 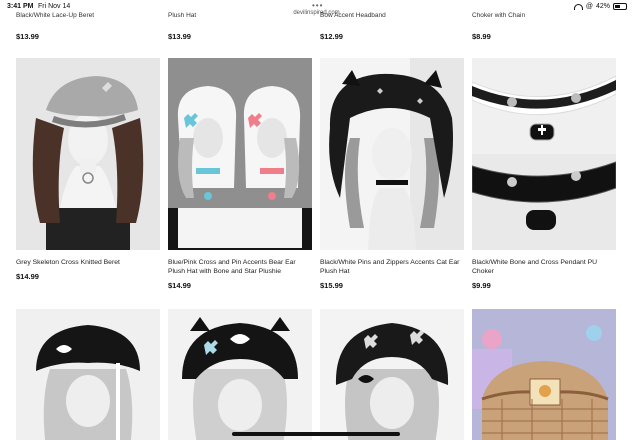 What do you see at coordinates (578, 6) in the screenshot?
I see `wifi-icon` at bounding box center [578, 6].